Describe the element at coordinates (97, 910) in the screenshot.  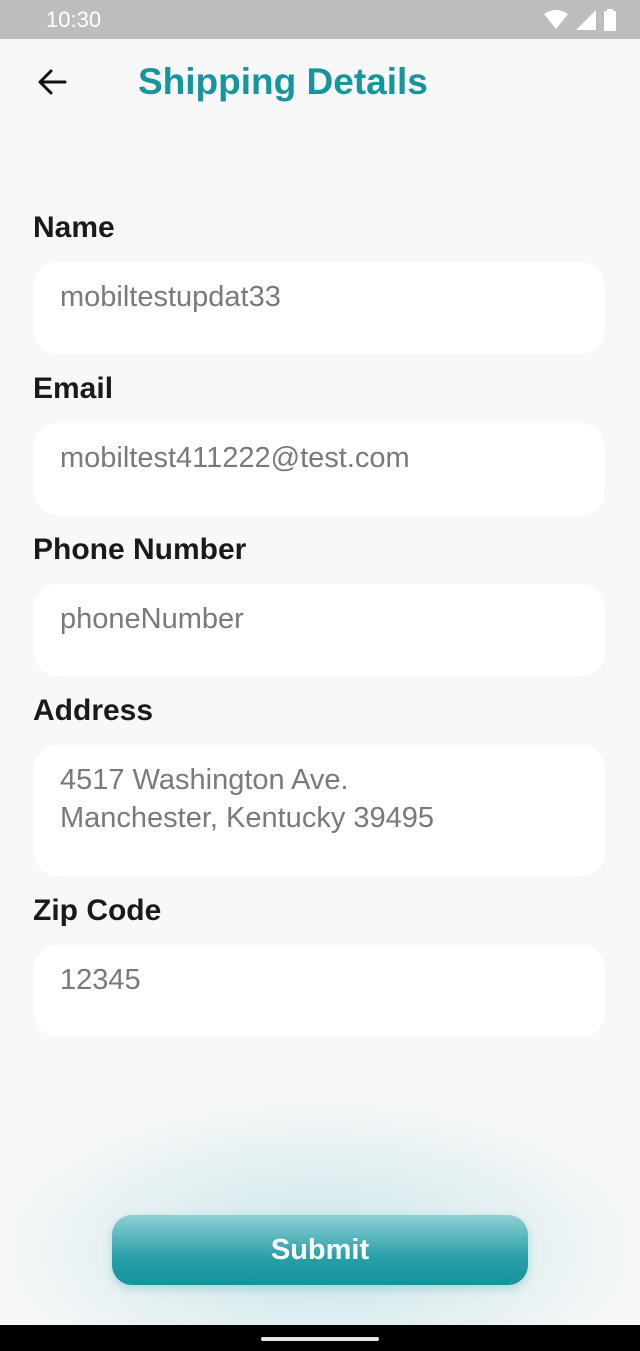
I see `zip-label: Zip Code` at that location.